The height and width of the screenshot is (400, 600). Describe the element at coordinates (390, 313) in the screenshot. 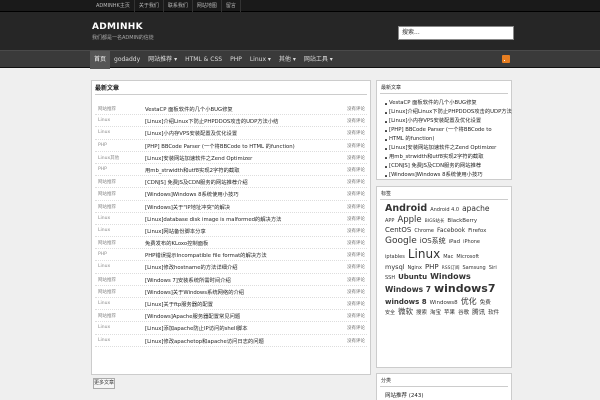

I see `tag-link: 安全` at that location.